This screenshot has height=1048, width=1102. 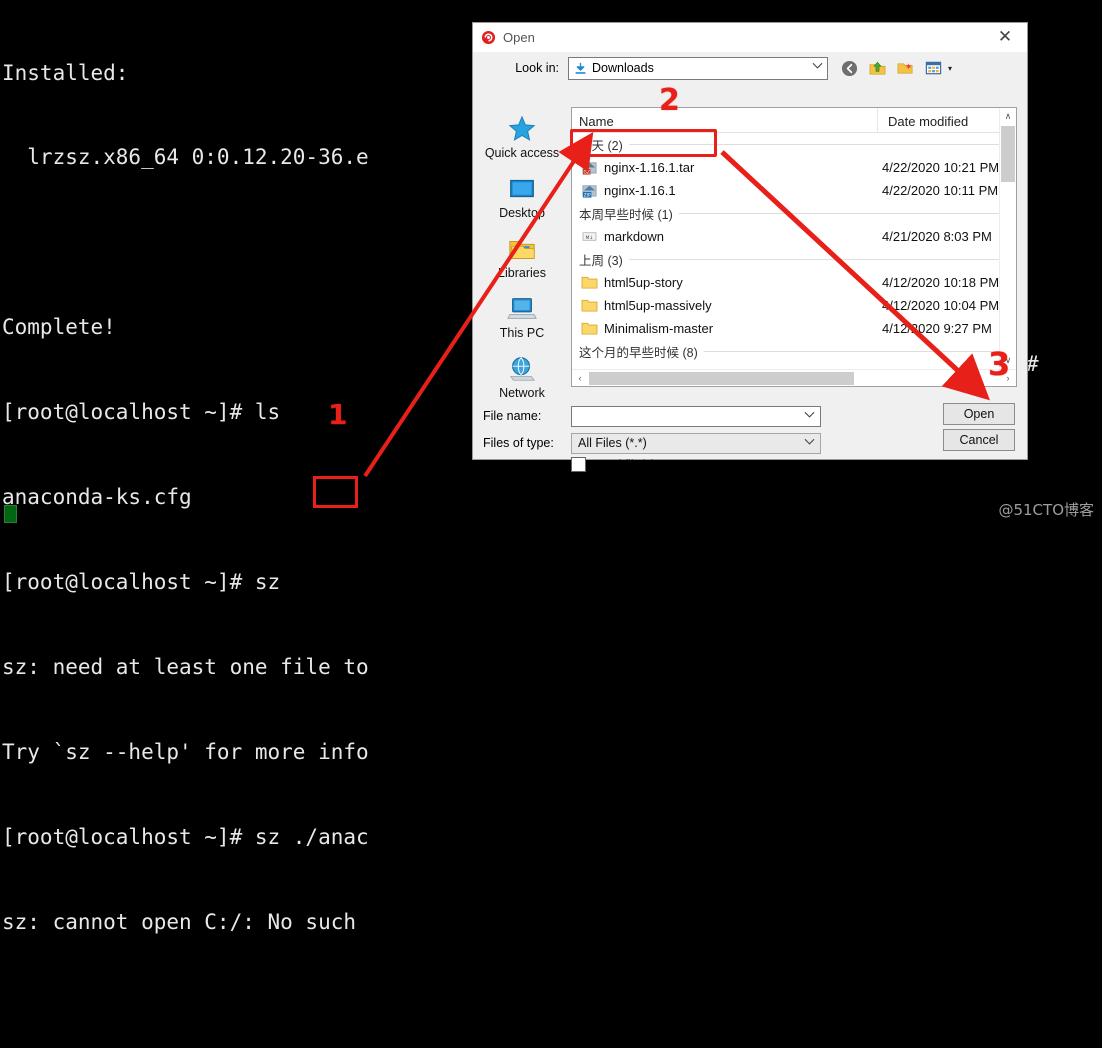 I want to click on sidebar-item-quick-access: Quick access, so click(x=522, y=142).